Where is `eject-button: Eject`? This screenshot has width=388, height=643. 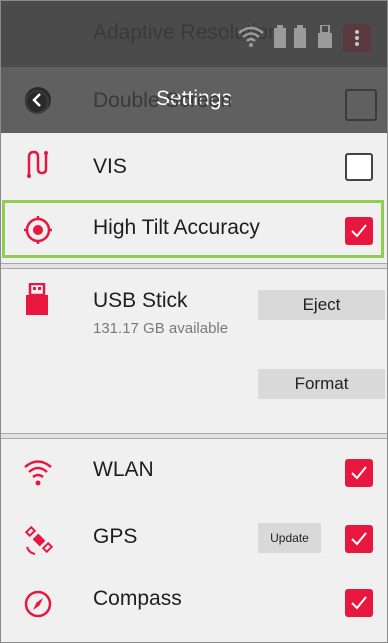 eject-button: Eject is located at coordinates (321, 305).